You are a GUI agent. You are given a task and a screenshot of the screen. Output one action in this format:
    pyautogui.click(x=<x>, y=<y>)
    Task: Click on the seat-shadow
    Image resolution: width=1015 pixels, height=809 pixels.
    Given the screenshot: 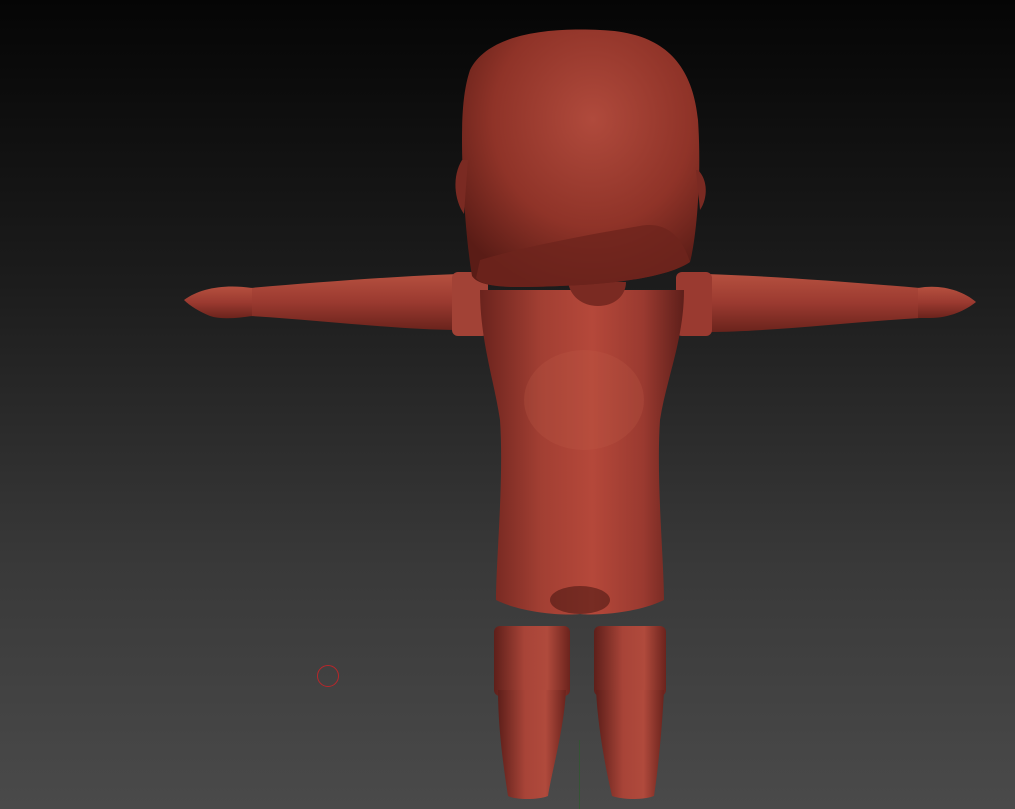 What is the action you would take?
    pyautogui.click(x=580, y=600)
    